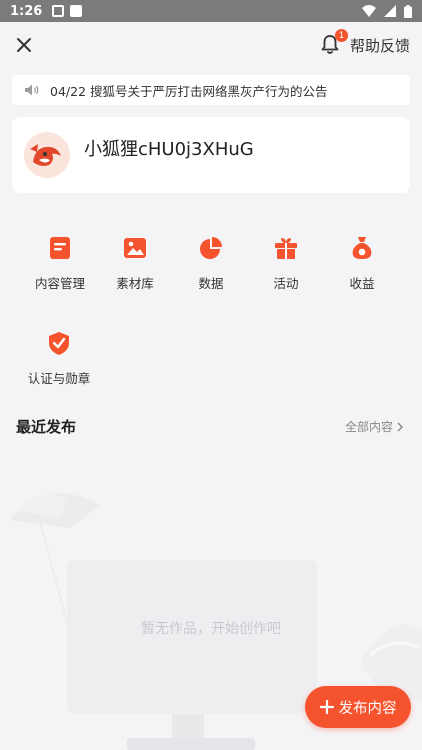  Describe the element at coordinates (135, 263) in the screenshot. I see `material-library-item: 素材库` at that location.